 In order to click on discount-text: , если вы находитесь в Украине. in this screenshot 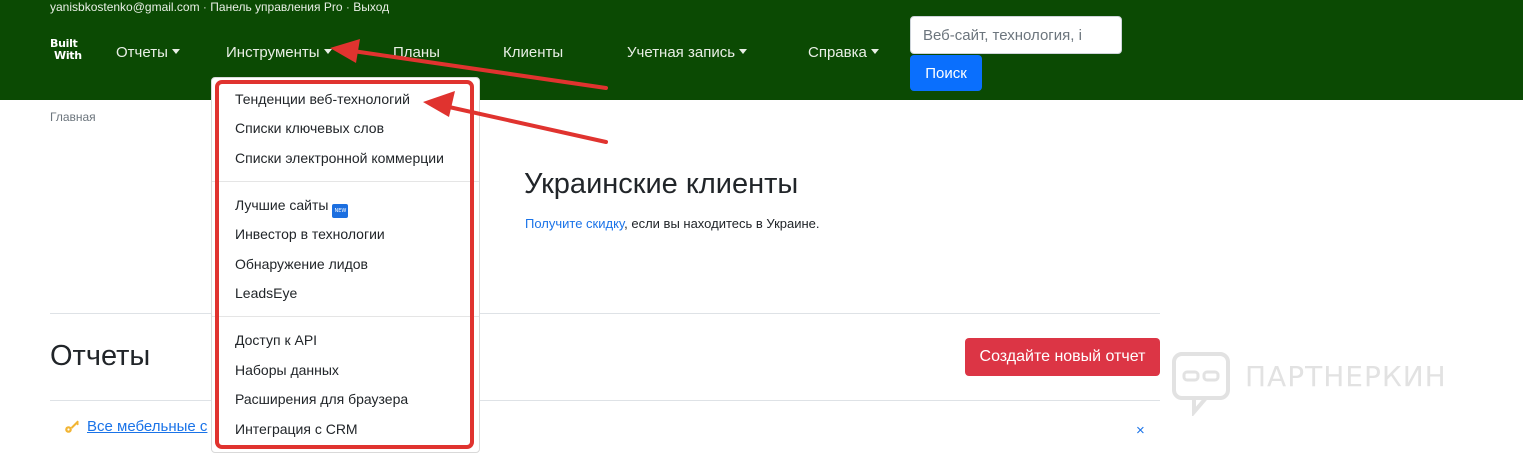, I will do `click(722, 223)`.